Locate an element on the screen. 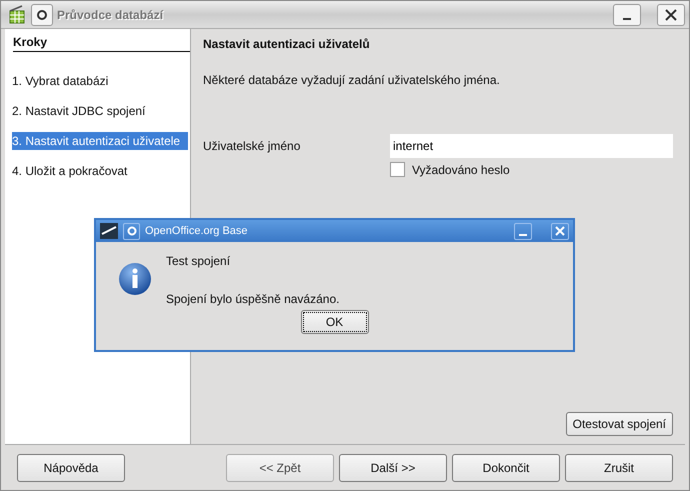  checkbox-label: Vyžadováno heslo is located at coordinates (461, 169).